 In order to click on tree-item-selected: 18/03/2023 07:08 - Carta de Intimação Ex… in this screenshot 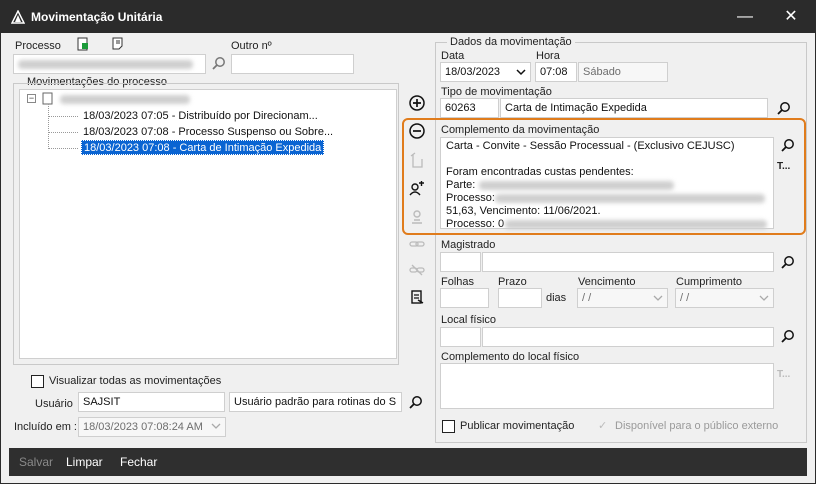, I will do `click(203, 147)`.